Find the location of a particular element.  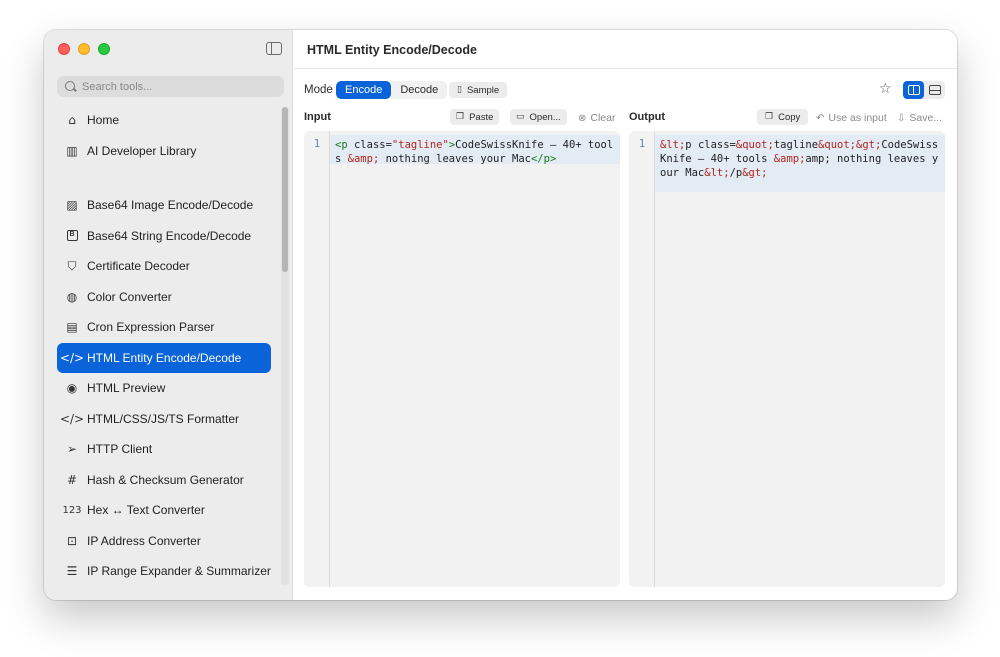

layout-toggle is located at coordinates (924, 90).